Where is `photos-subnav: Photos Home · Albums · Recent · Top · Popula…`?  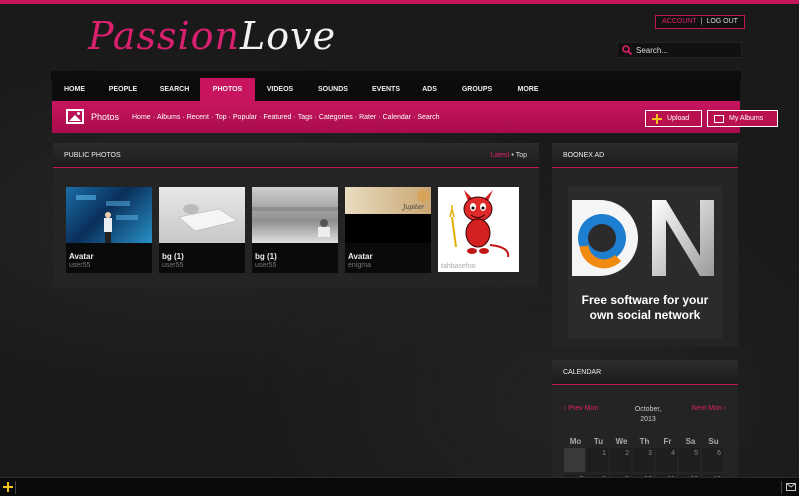 photos-subnav: Photos Home · Albums · Recent · Top · Popula… is located at coordinates (415, 117).